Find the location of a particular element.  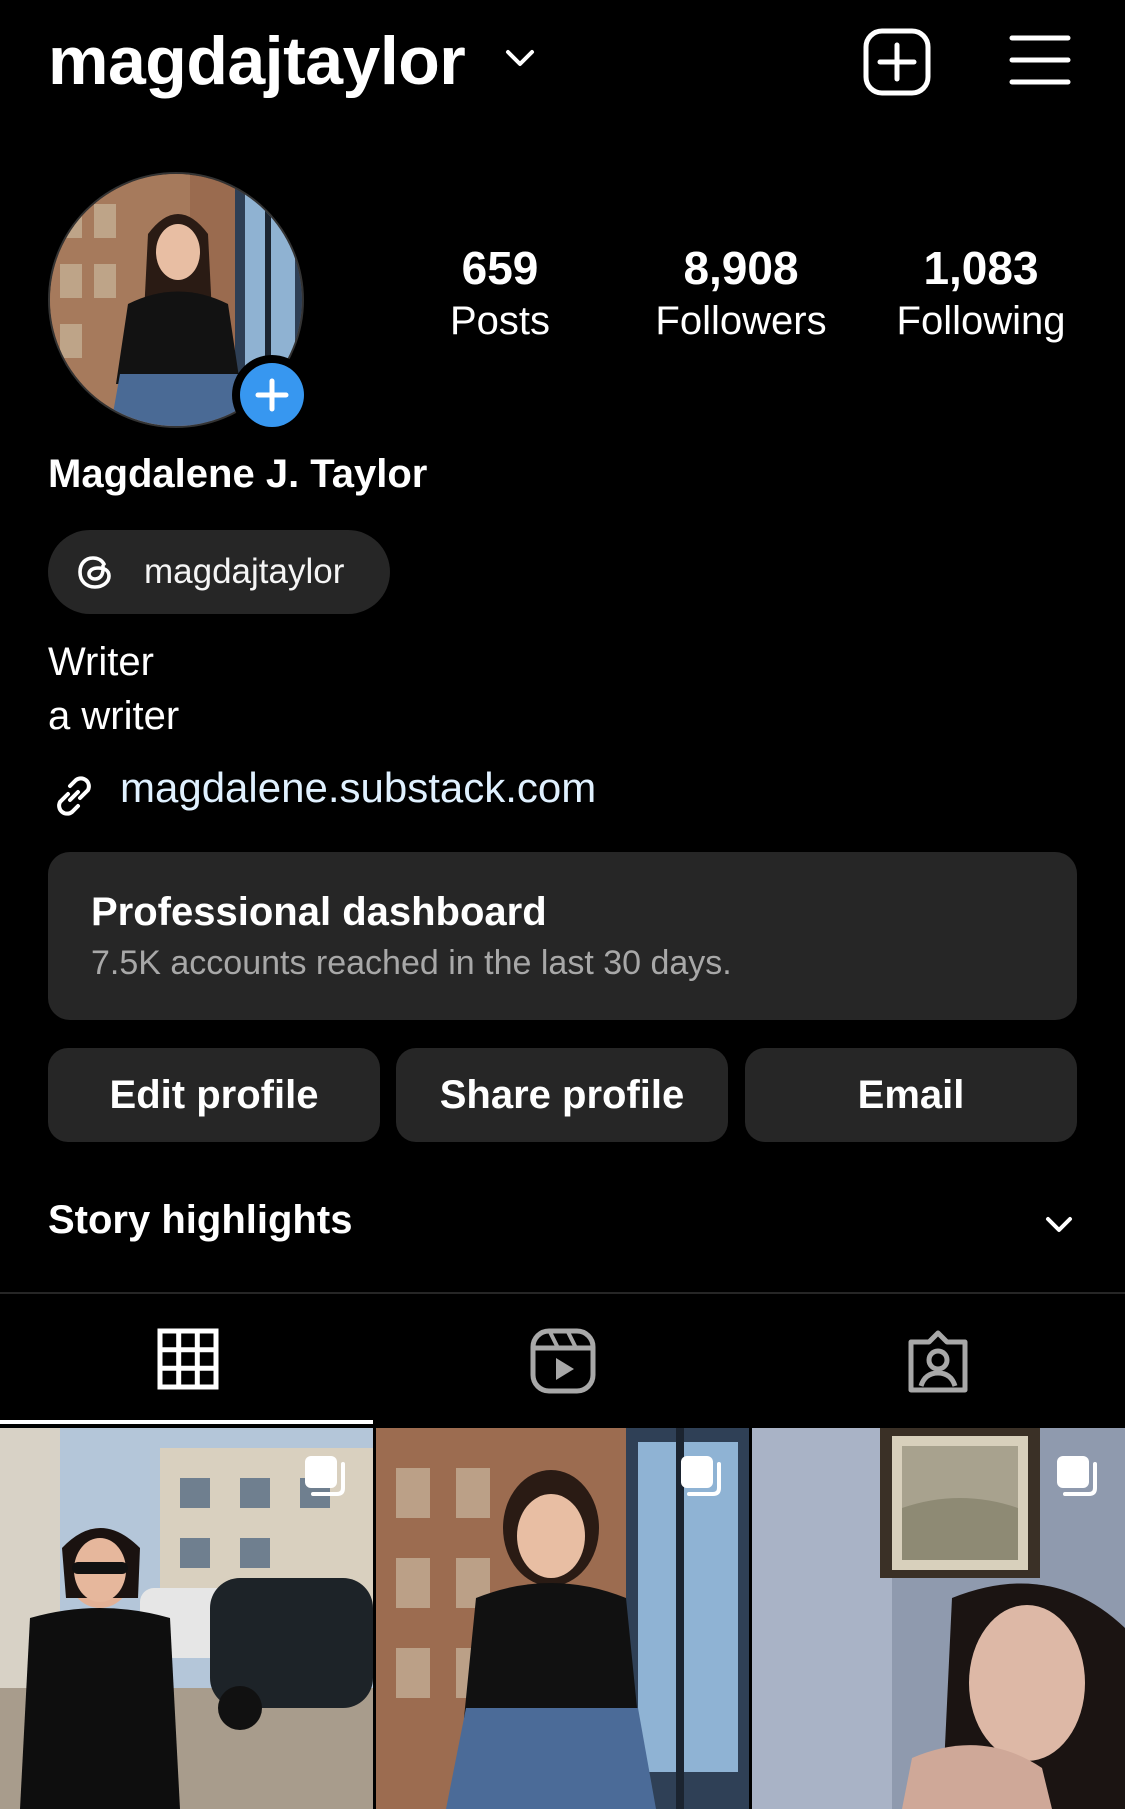

link-icon is located at coordinates (74, 796).